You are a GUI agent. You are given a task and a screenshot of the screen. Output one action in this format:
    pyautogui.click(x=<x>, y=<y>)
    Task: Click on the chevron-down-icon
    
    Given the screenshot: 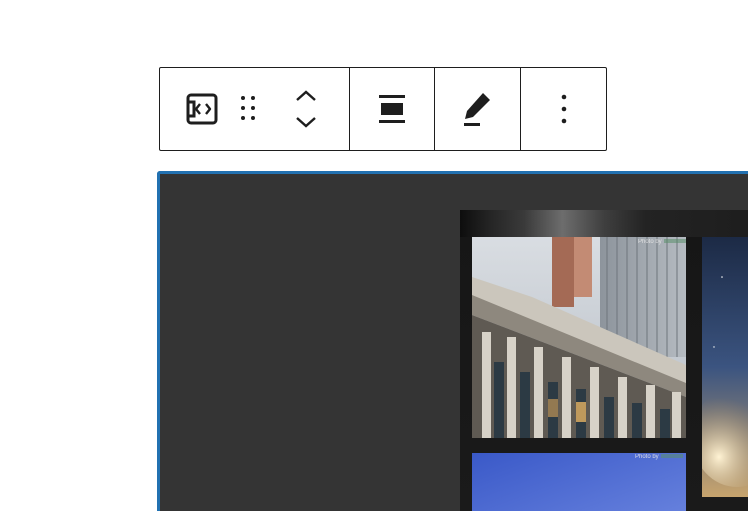 What is the action you would take?
    pyautogui.click(x=306, y=122)
    